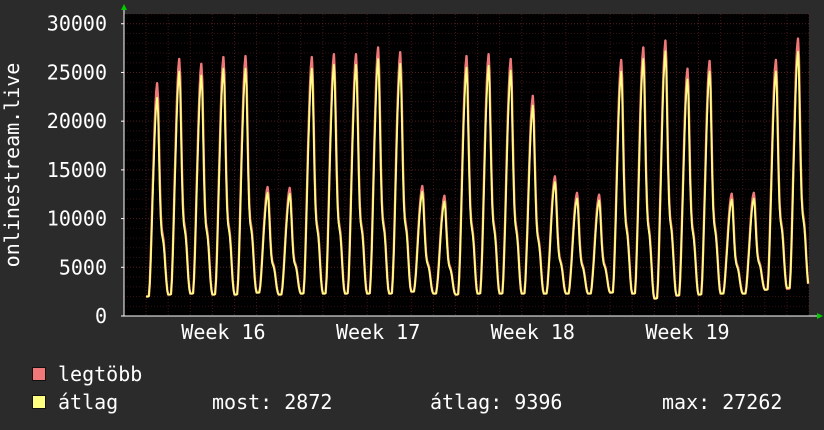 The height and width of the screenshot is (430, 824). I want to click on x-tick-label: Week 18, so click(533, 332).